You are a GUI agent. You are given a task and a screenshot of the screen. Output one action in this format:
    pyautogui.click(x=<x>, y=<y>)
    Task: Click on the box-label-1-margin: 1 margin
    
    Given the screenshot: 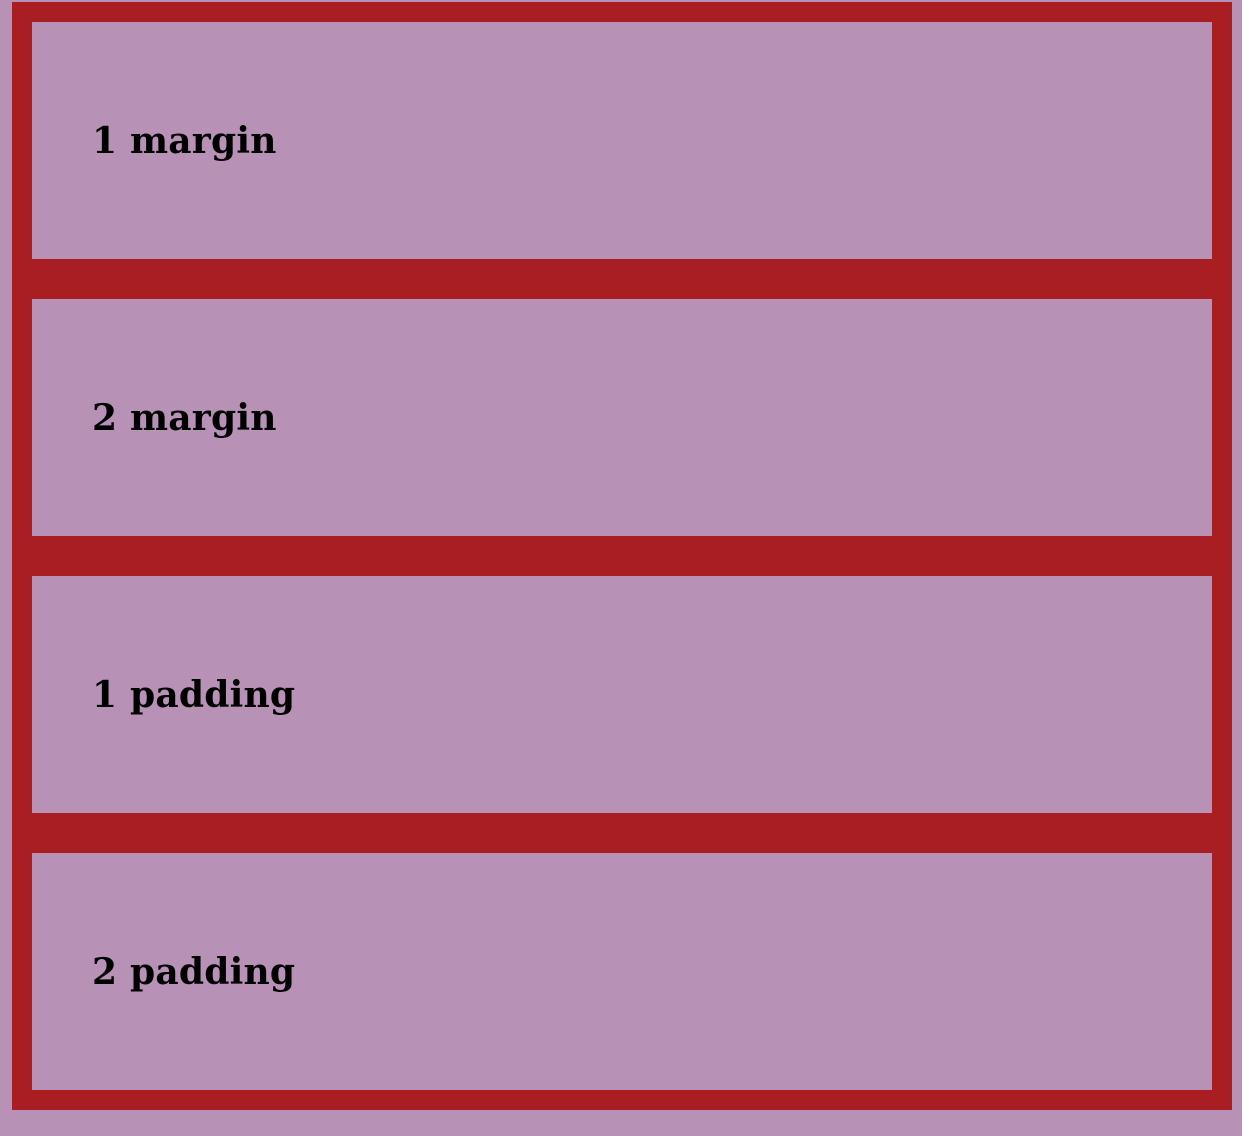 What is the action you would take?
    pyautogui.click(x=184, y=140)
    